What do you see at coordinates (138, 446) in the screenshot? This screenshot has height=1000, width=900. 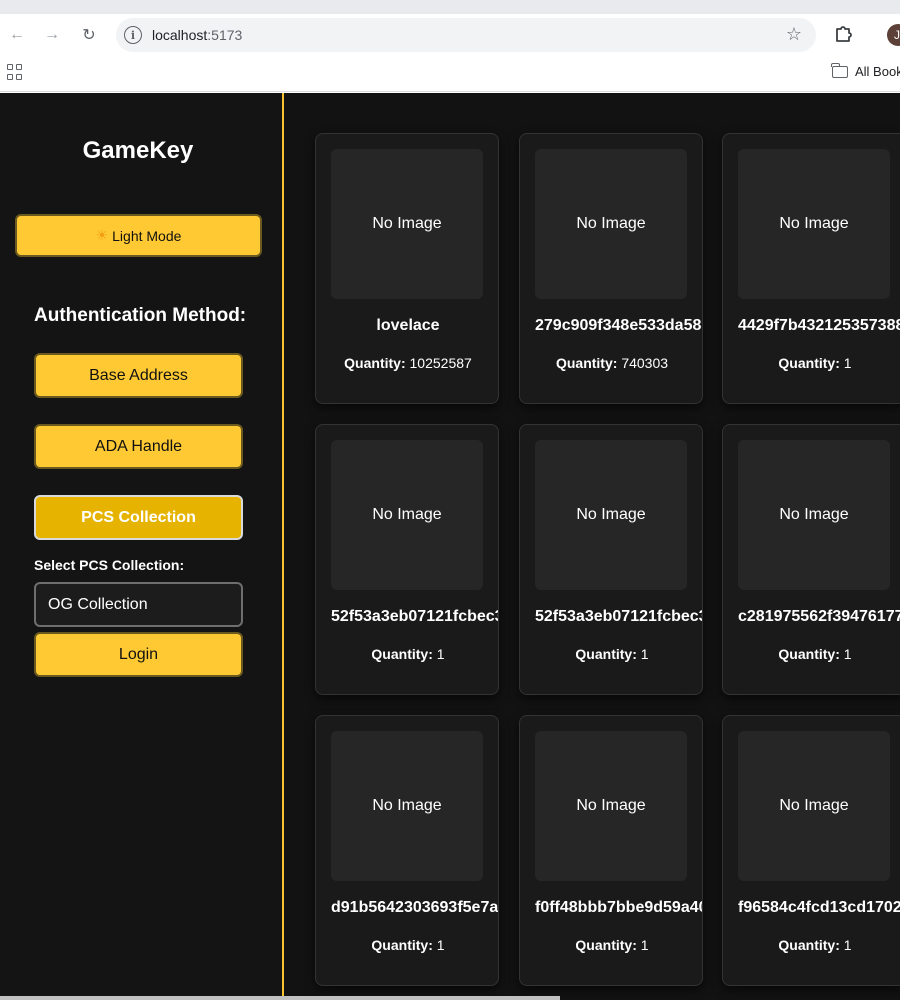 I see `ada-handle-button: ADA Handle` at bounding box center [138, 446].